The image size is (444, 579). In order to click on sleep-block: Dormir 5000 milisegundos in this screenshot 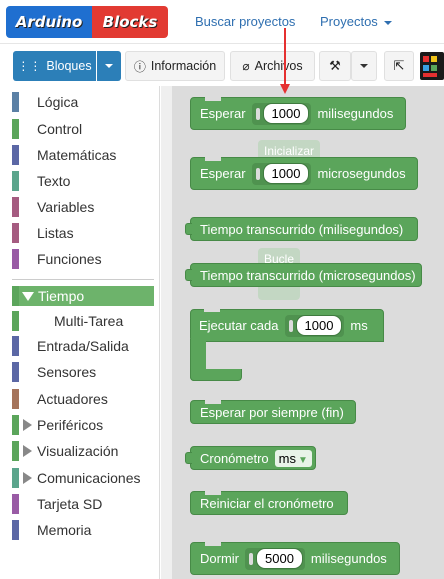, I will do `click(295, 558)`.